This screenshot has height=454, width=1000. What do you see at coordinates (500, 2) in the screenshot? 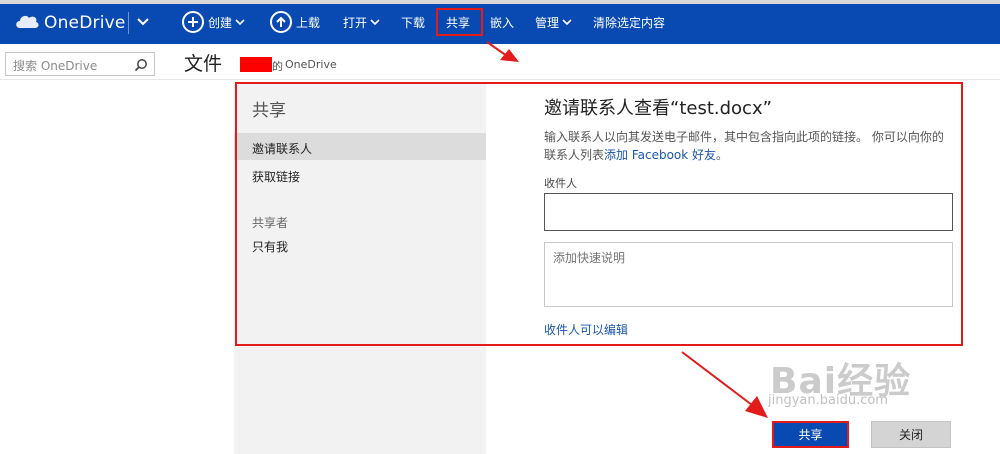
I see `top-strip` at bounding box center [500, 2].